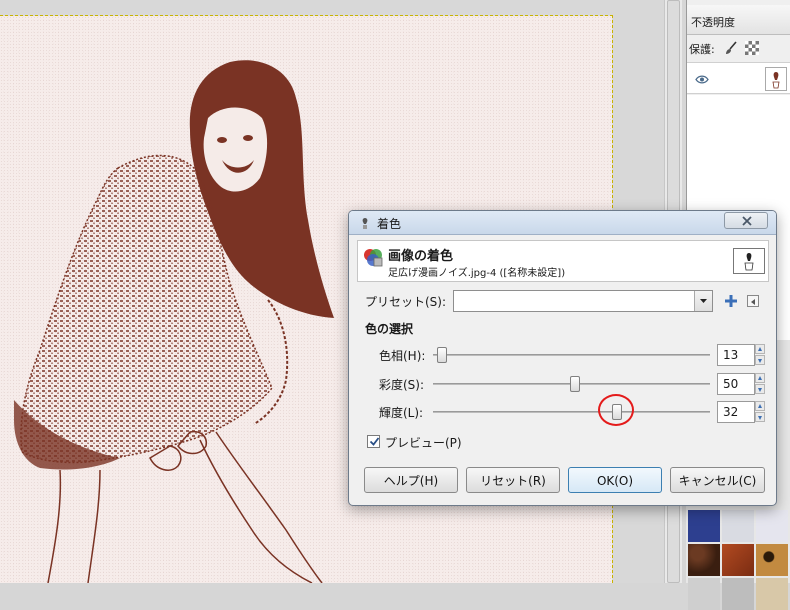 This screenshot has height=610, width=790. Describe the element at coordinates (389, 329) in the screenshot. I see `section-label: 色の選択` at that location.